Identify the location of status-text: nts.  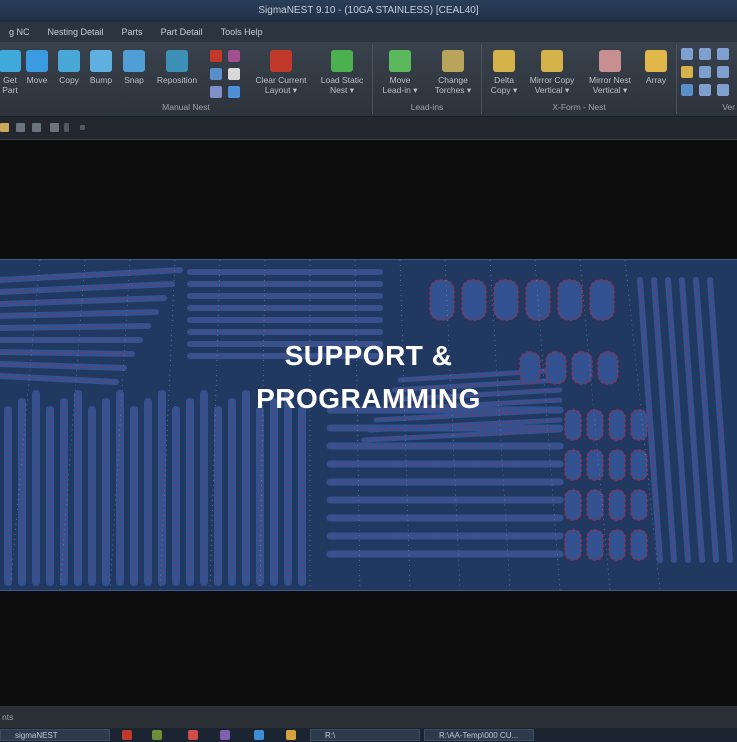
(8, 717).